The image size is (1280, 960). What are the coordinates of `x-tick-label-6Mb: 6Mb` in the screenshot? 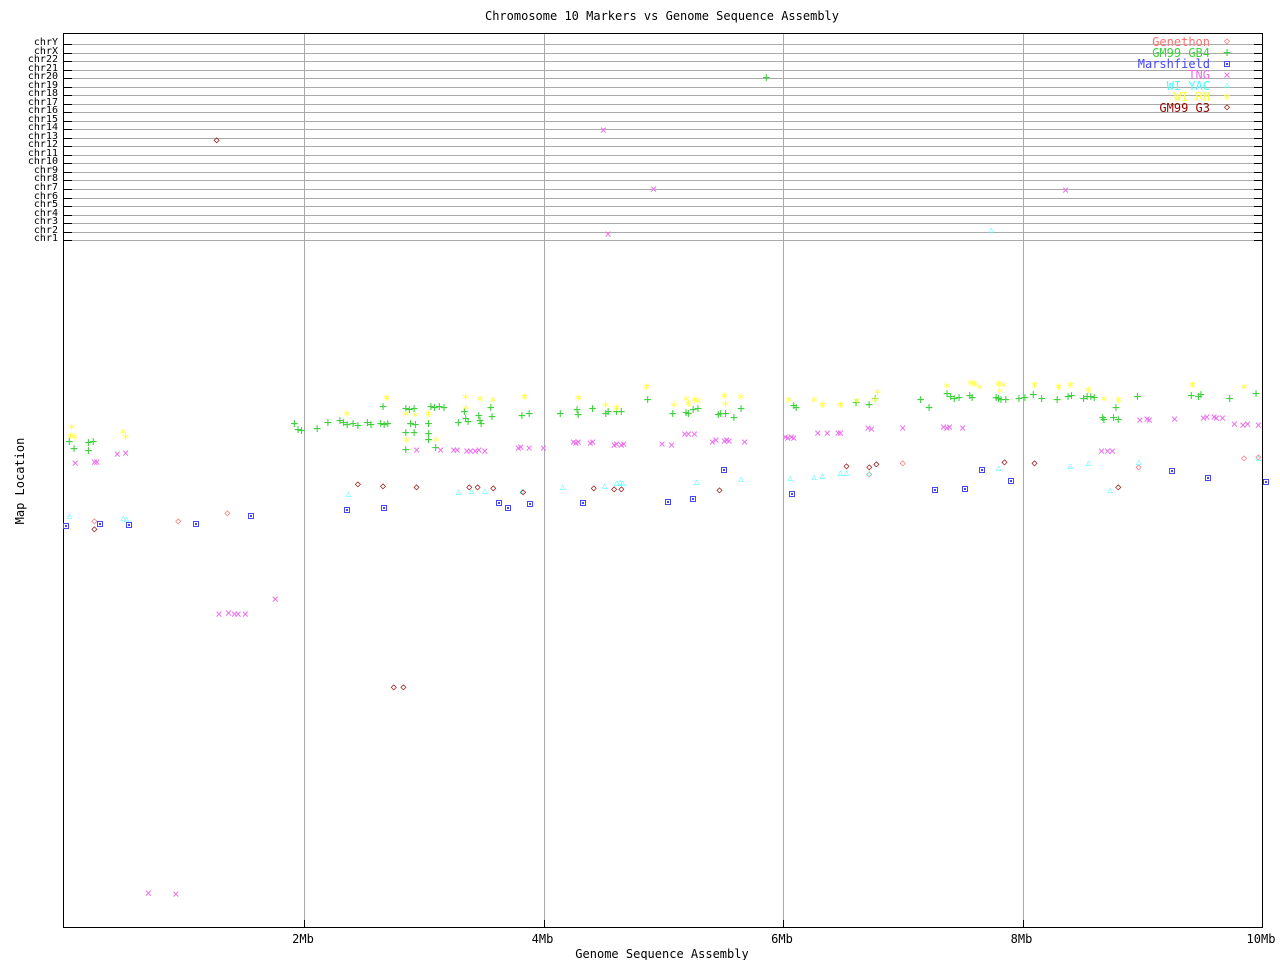 It's located at (782, 939).